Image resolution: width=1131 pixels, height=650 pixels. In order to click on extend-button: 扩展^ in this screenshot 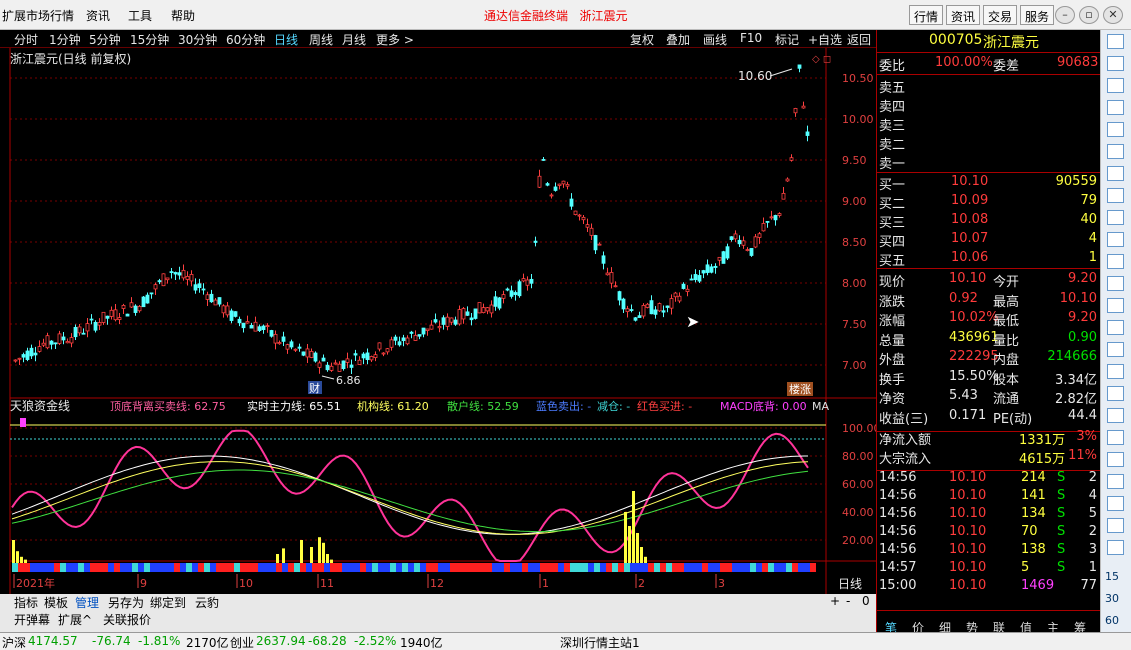, I will do `click(75, 619)`.